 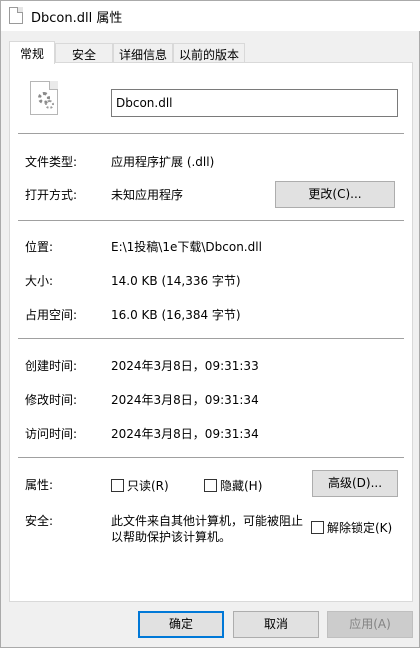 What do you see at coordinates (148, 486) in the screenshot?
I see `readonly-label: 只读(R)` at bounding box center [148, 486].